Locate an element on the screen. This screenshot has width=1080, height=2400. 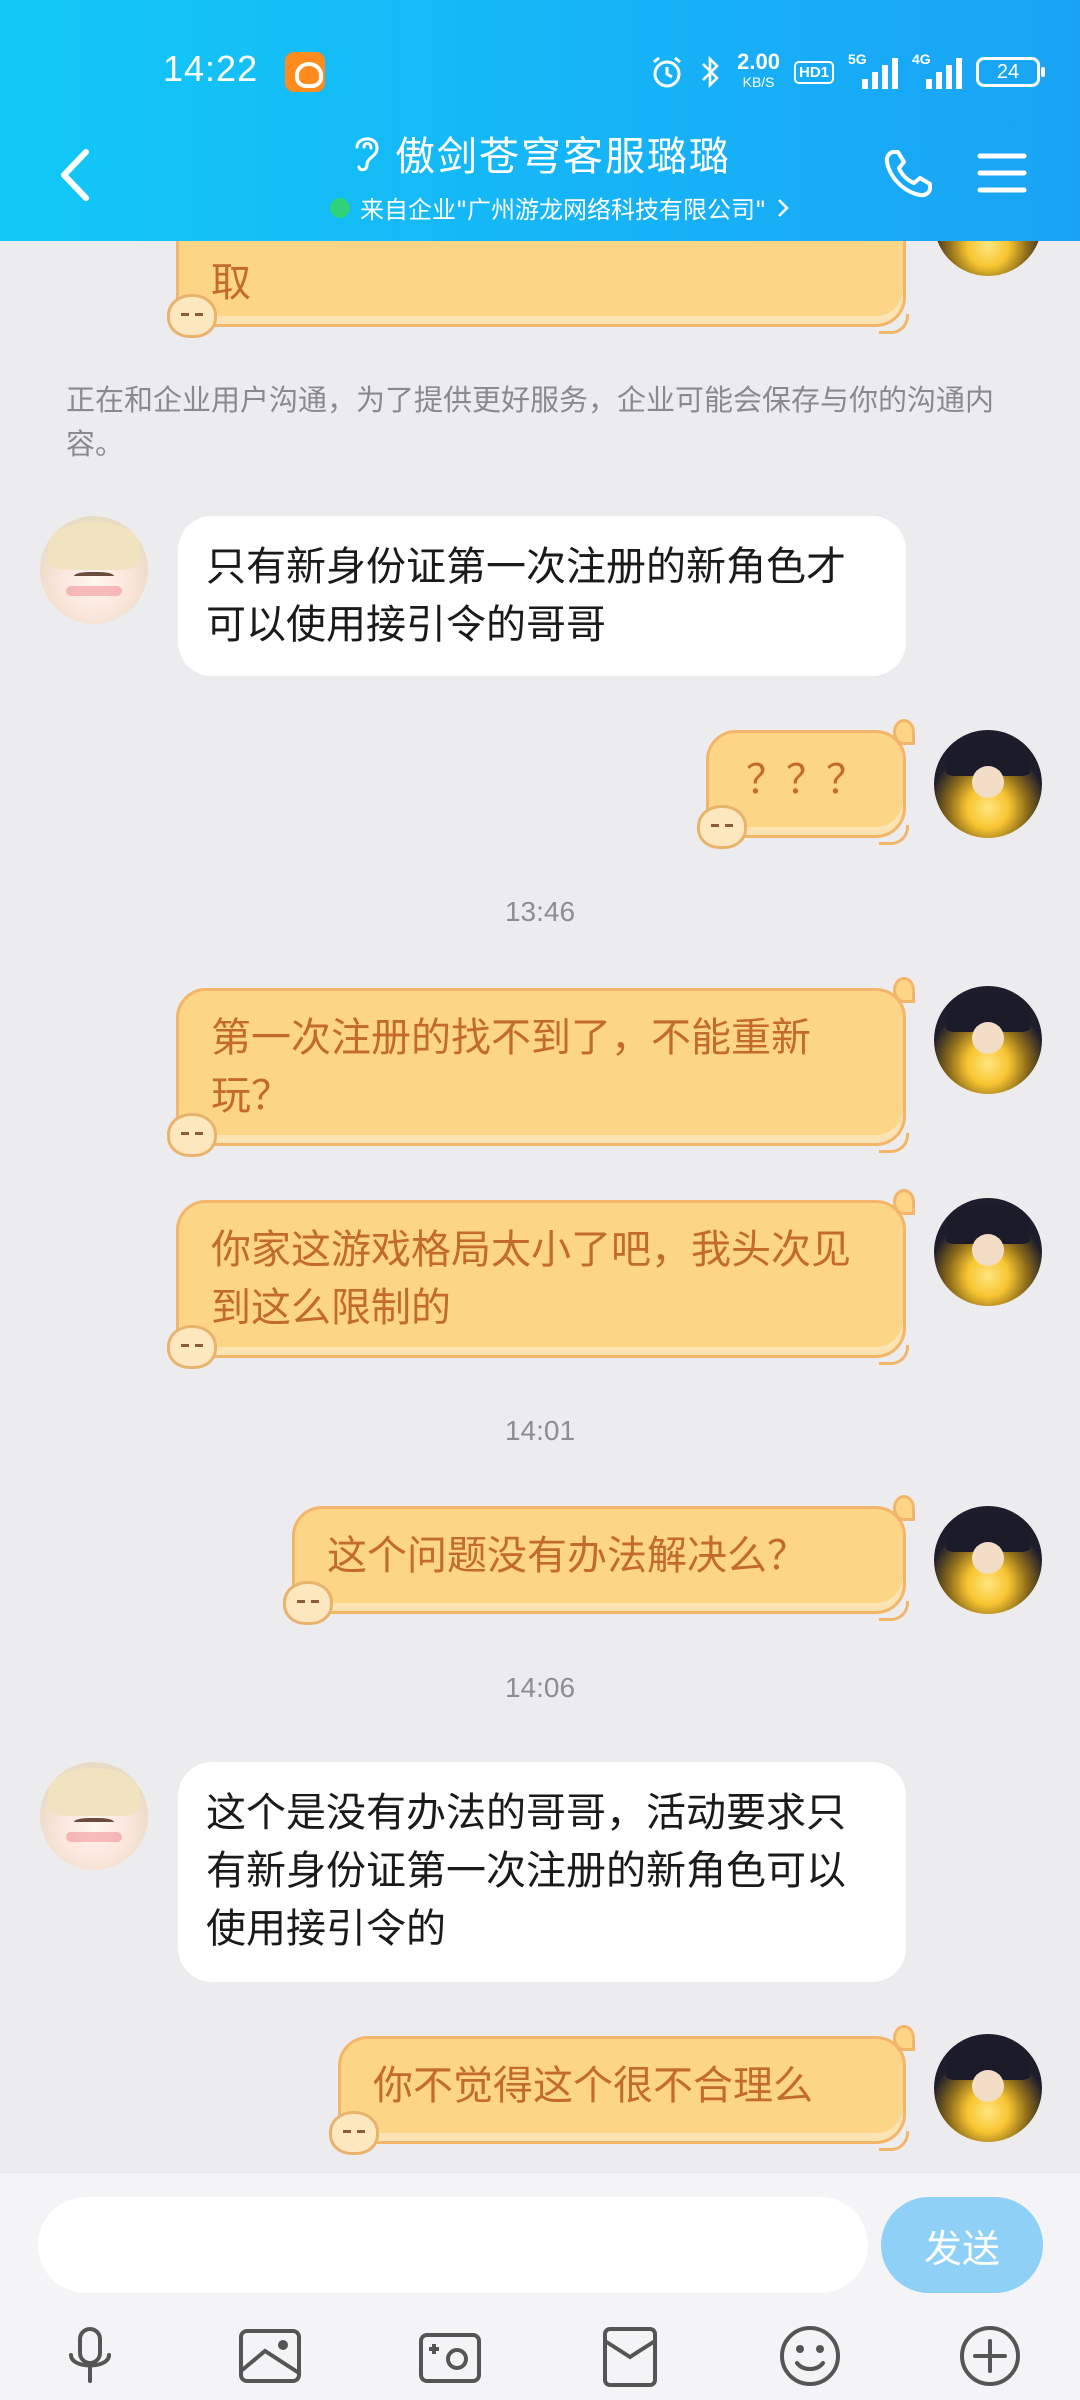
input-area: 发送 is located at coordinates (540, 2286).